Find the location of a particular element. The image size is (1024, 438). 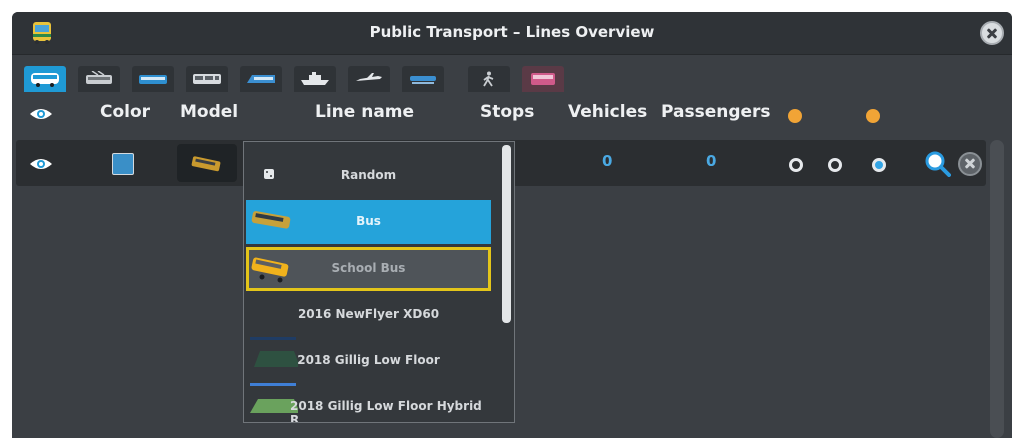

dropdown-option-bus: Bus is located at coordinates (368, 222).